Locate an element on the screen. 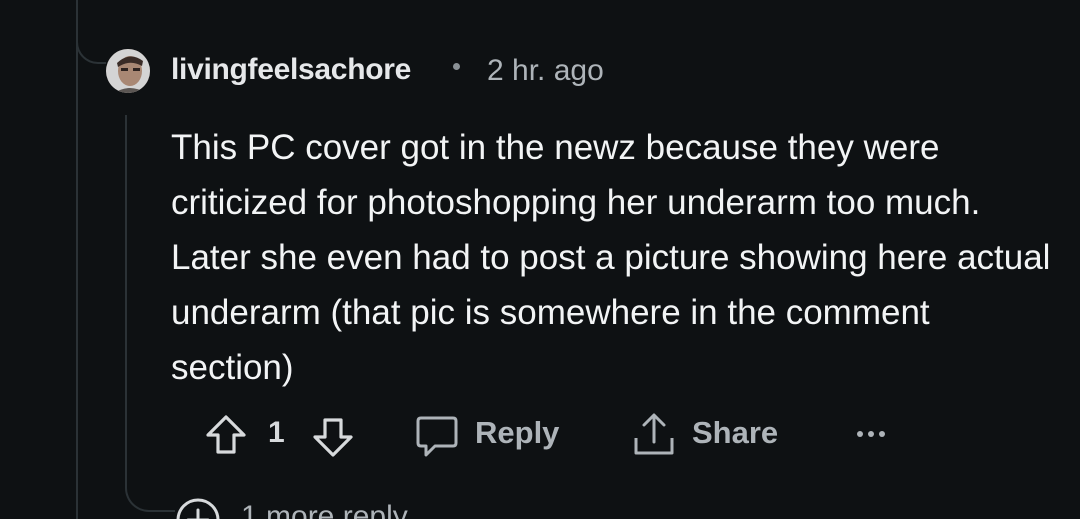 This screenshot has width=1080, height=519. comment-bubble-icon is located at coordinates (437, 436).